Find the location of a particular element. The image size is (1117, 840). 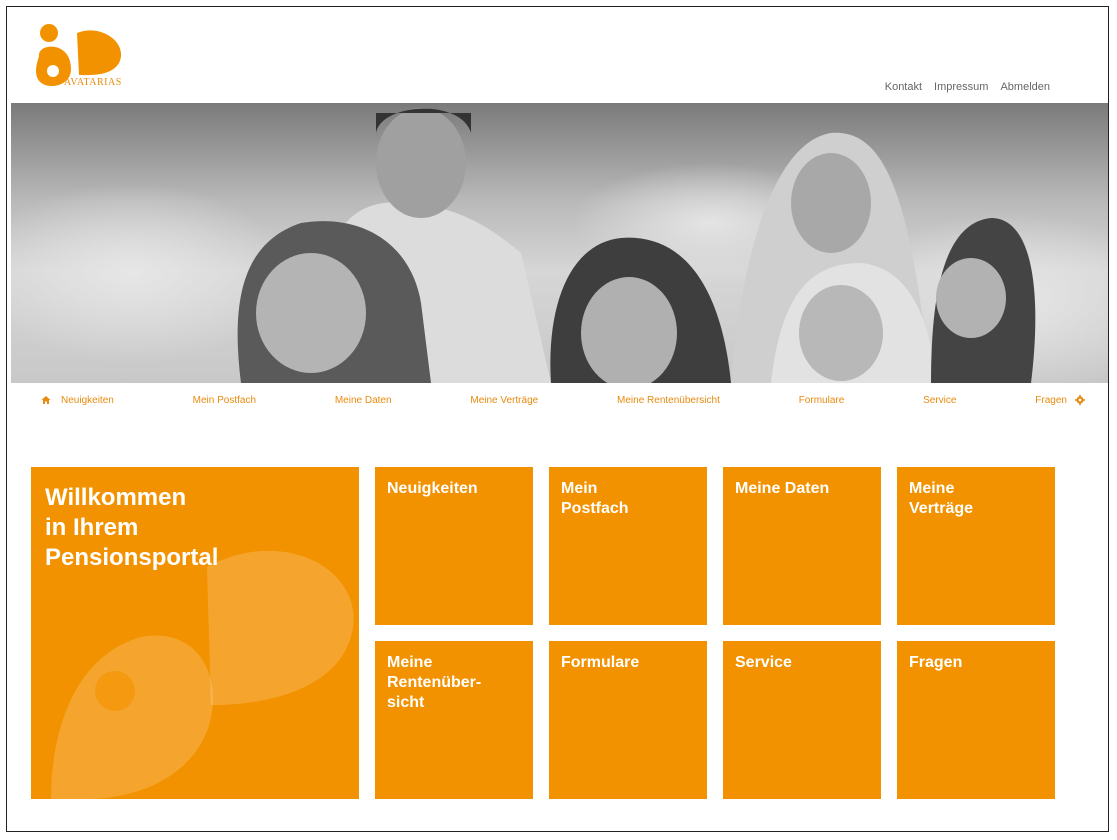

mainnav-meine-rentenuebersicht: Meine Rentenübersicht is located at coordinates (668, 400).